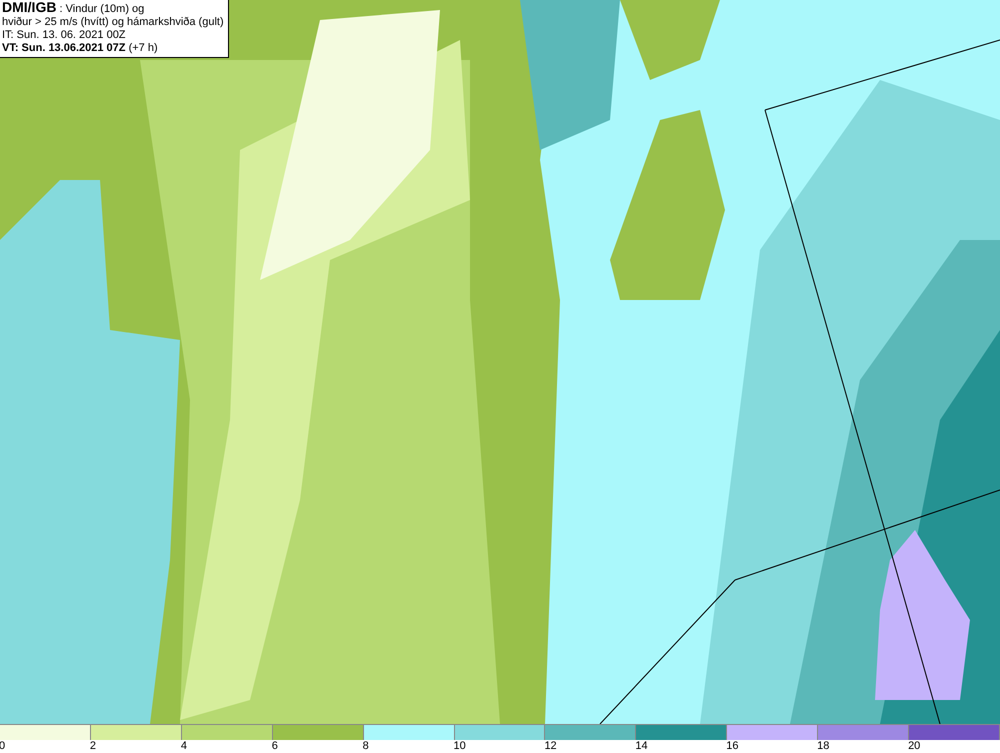 Image resolution: width=1000 pixels, height=753 pixels. What do you see at coordinates (80, 48) in the screenshot?
I see `header-text: VT: Sun. 13.06.2021 07Z (+7 h)` at bounding box center [80, 48].